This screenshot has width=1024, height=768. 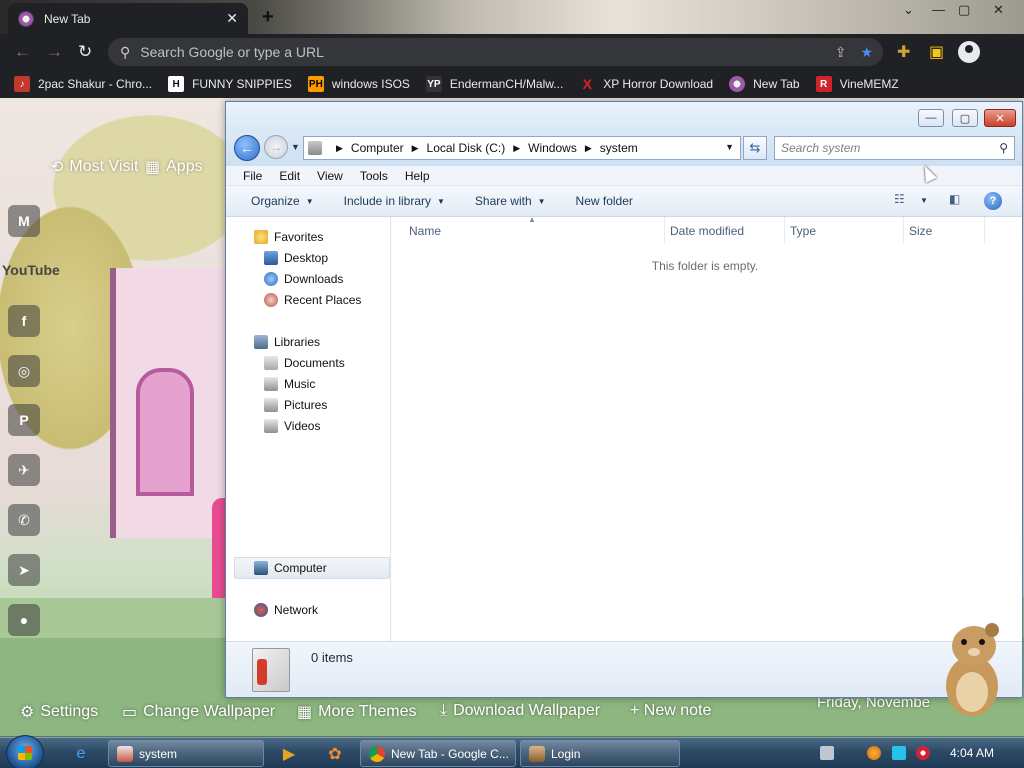 What do you see at coordinates (938, 9) in the screenshot?
I see `minimize-button: —` at bounding box center [938, 9].